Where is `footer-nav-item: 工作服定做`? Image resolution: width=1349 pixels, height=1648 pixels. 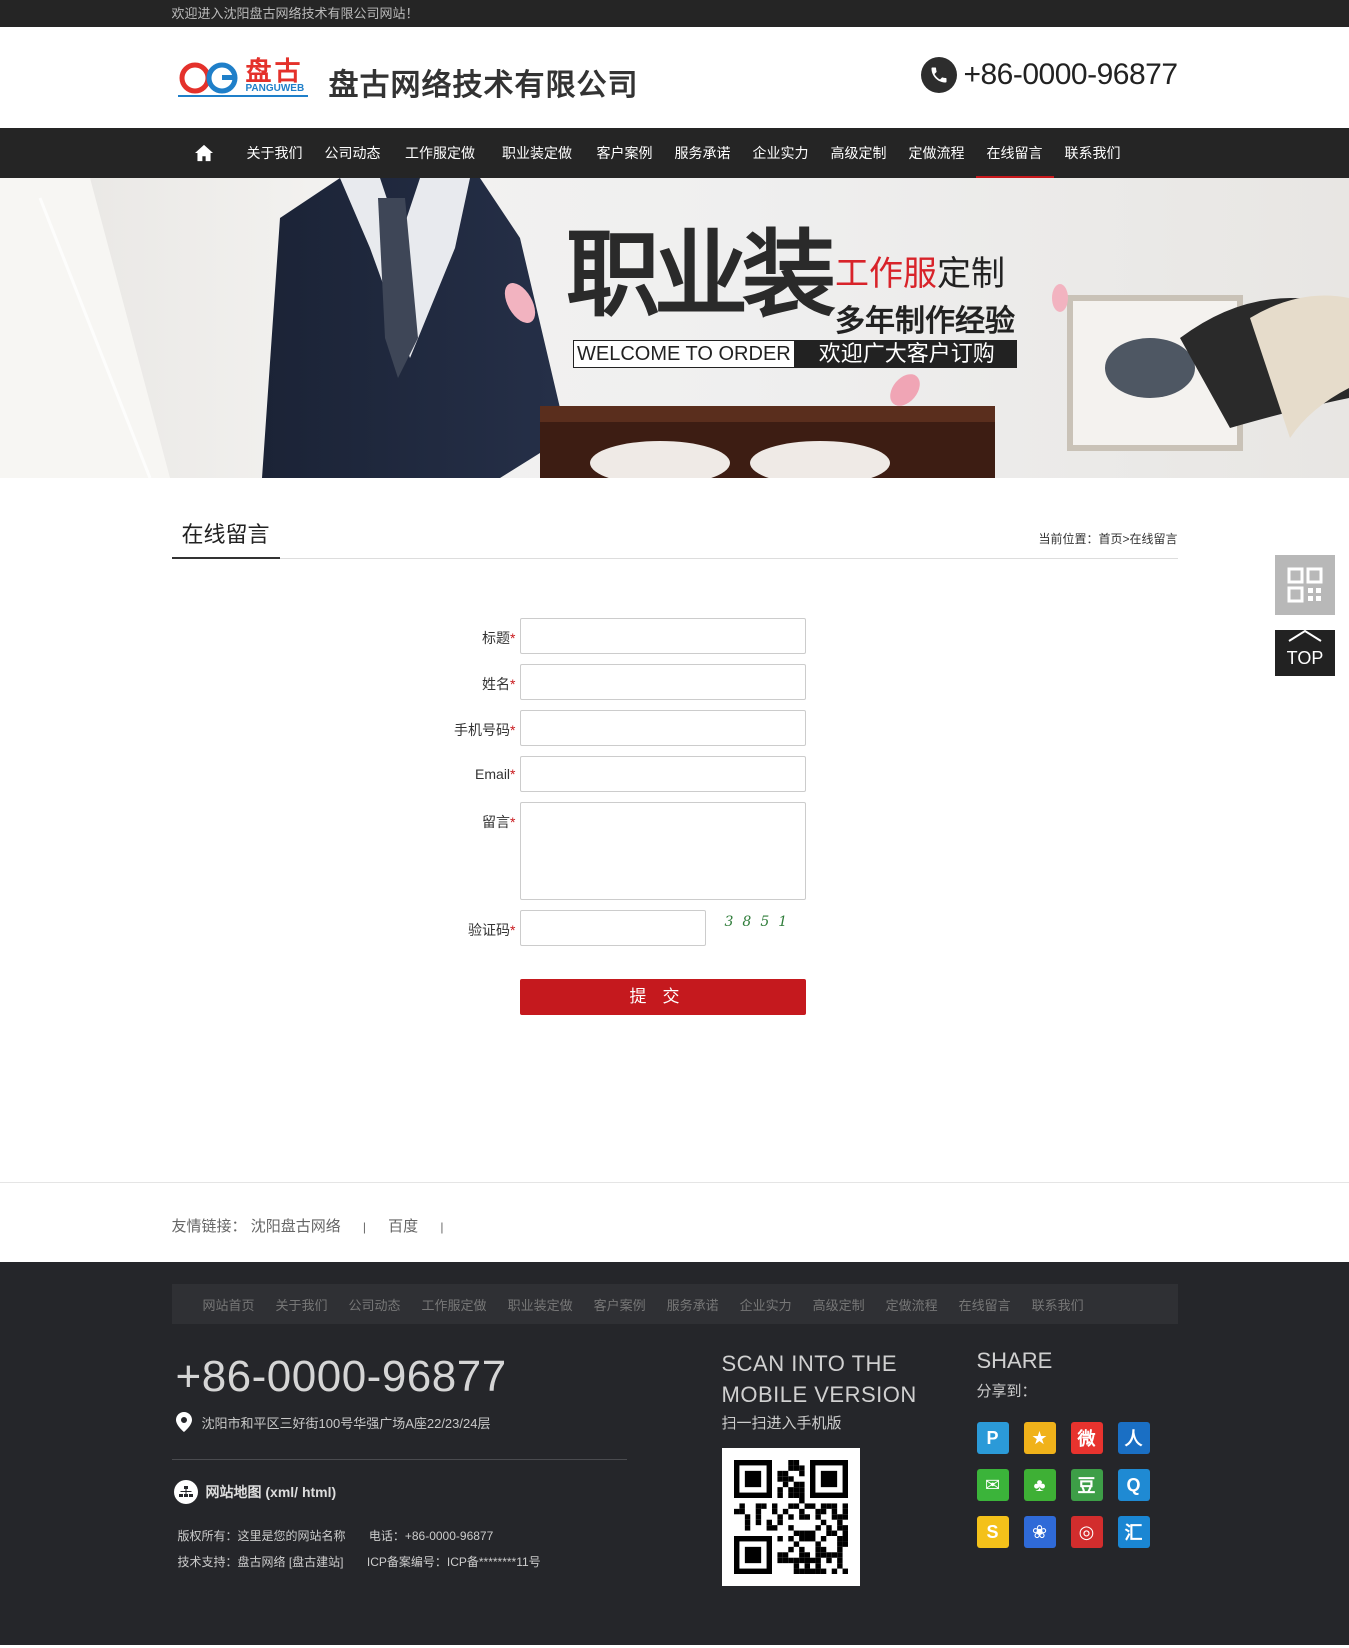 footer-nav-item: 工作服定做 is located at coordinates (454, 1304).